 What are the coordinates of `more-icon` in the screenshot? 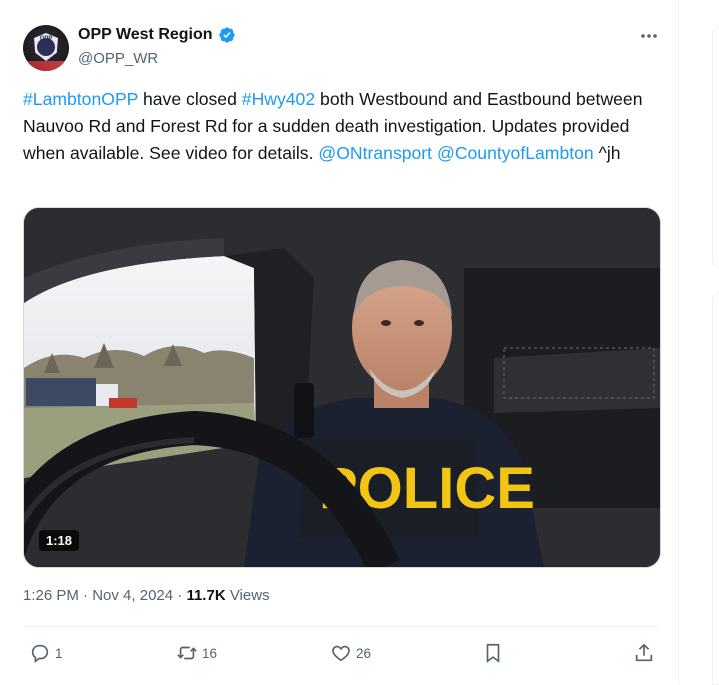 It's located at (649, 36).